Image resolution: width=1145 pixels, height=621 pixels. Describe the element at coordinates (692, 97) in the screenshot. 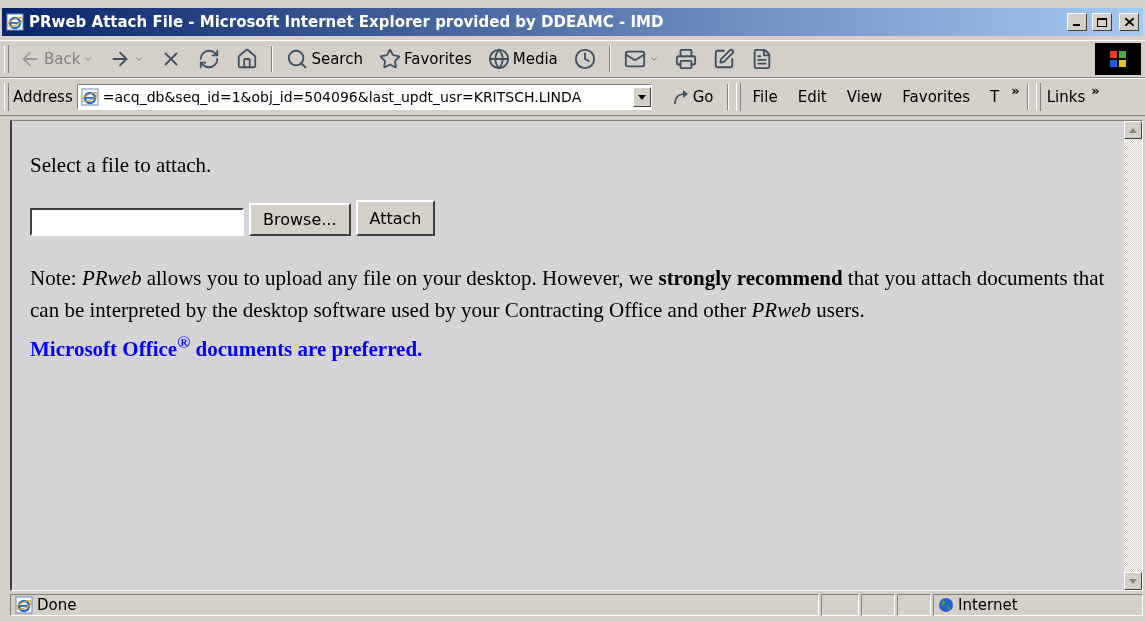

I see `go-button: Go` at that location.